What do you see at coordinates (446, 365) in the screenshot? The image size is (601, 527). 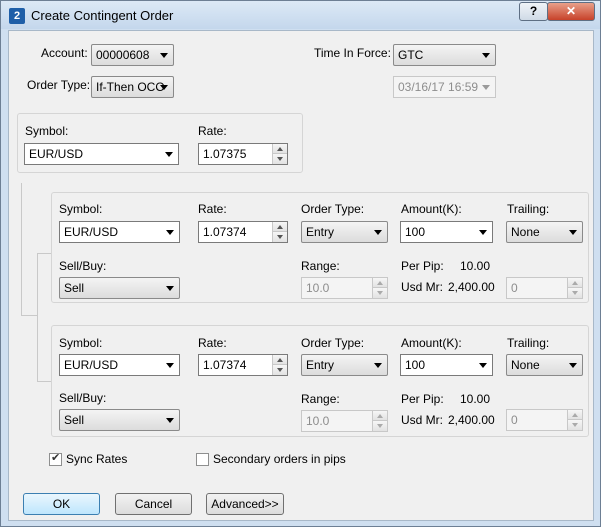 I see `order2-amount-select: 100` at bounding box center [446, 365].